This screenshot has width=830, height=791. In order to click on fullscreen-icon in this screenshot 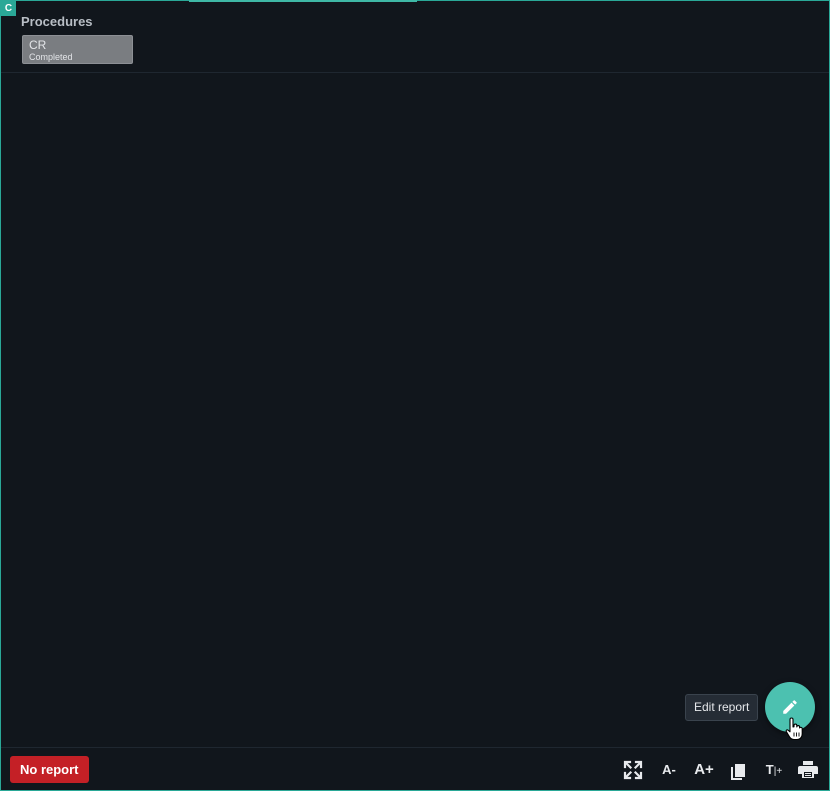, I will do `click(633, 770)`.